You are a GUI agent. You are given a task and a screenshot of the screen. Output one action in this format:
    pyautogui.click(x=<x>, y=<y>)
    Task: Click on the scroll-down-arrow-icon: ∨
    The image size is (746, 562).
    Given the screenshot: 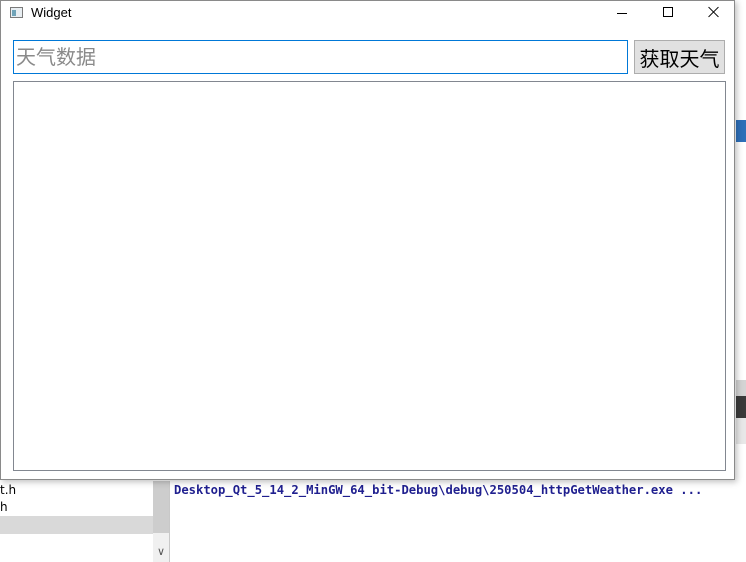 What is the action you would take?
    pyautogui.click(x=161, y=552)
    